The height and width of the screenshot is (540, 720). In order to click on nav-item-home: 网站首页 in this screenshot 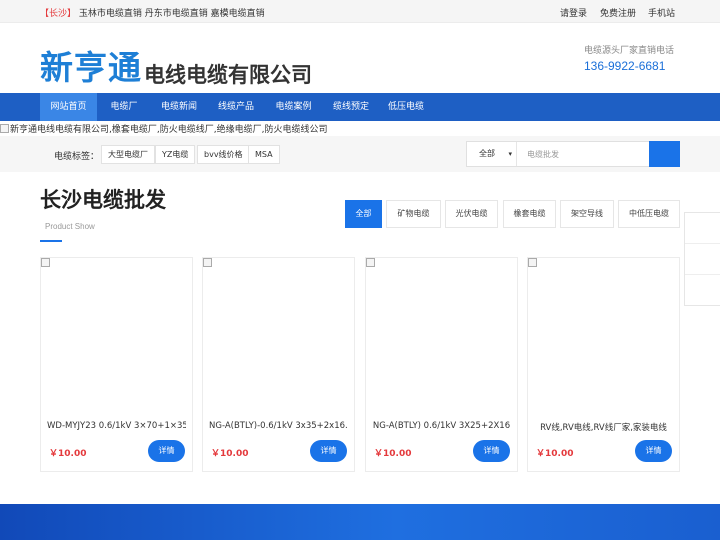, I will do `click(68, 107)`.